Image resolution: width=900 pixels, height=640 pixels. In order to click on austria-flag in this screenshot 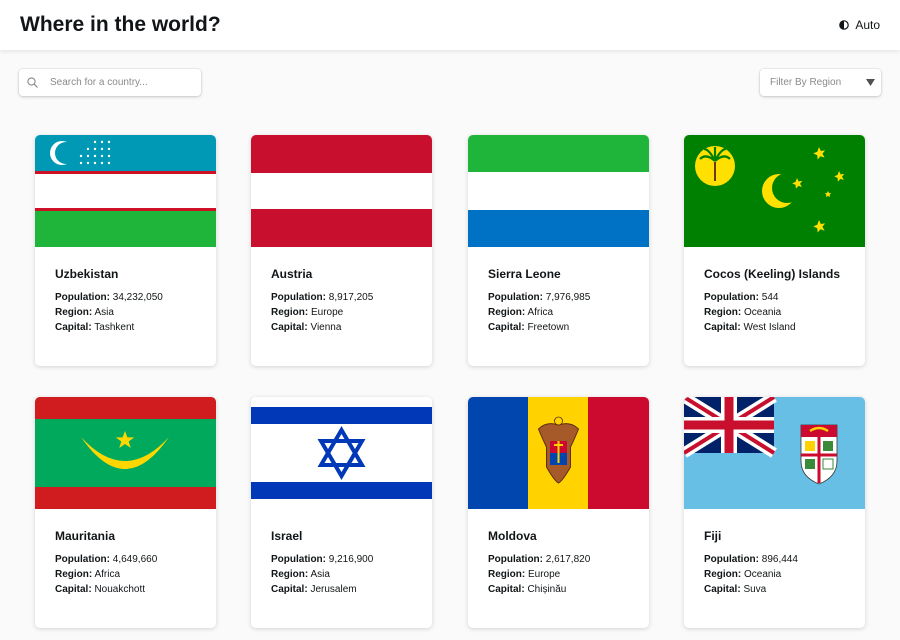, I will do `click(341, 191)`.